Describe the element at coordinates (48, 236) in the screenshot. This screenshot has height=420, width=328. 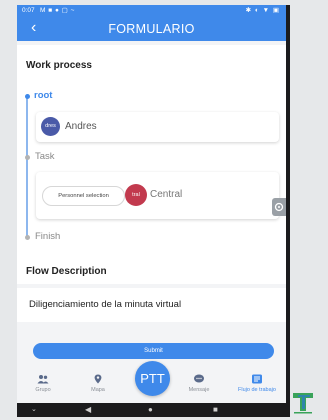
I see `node-label-finish: Finish` at that location.